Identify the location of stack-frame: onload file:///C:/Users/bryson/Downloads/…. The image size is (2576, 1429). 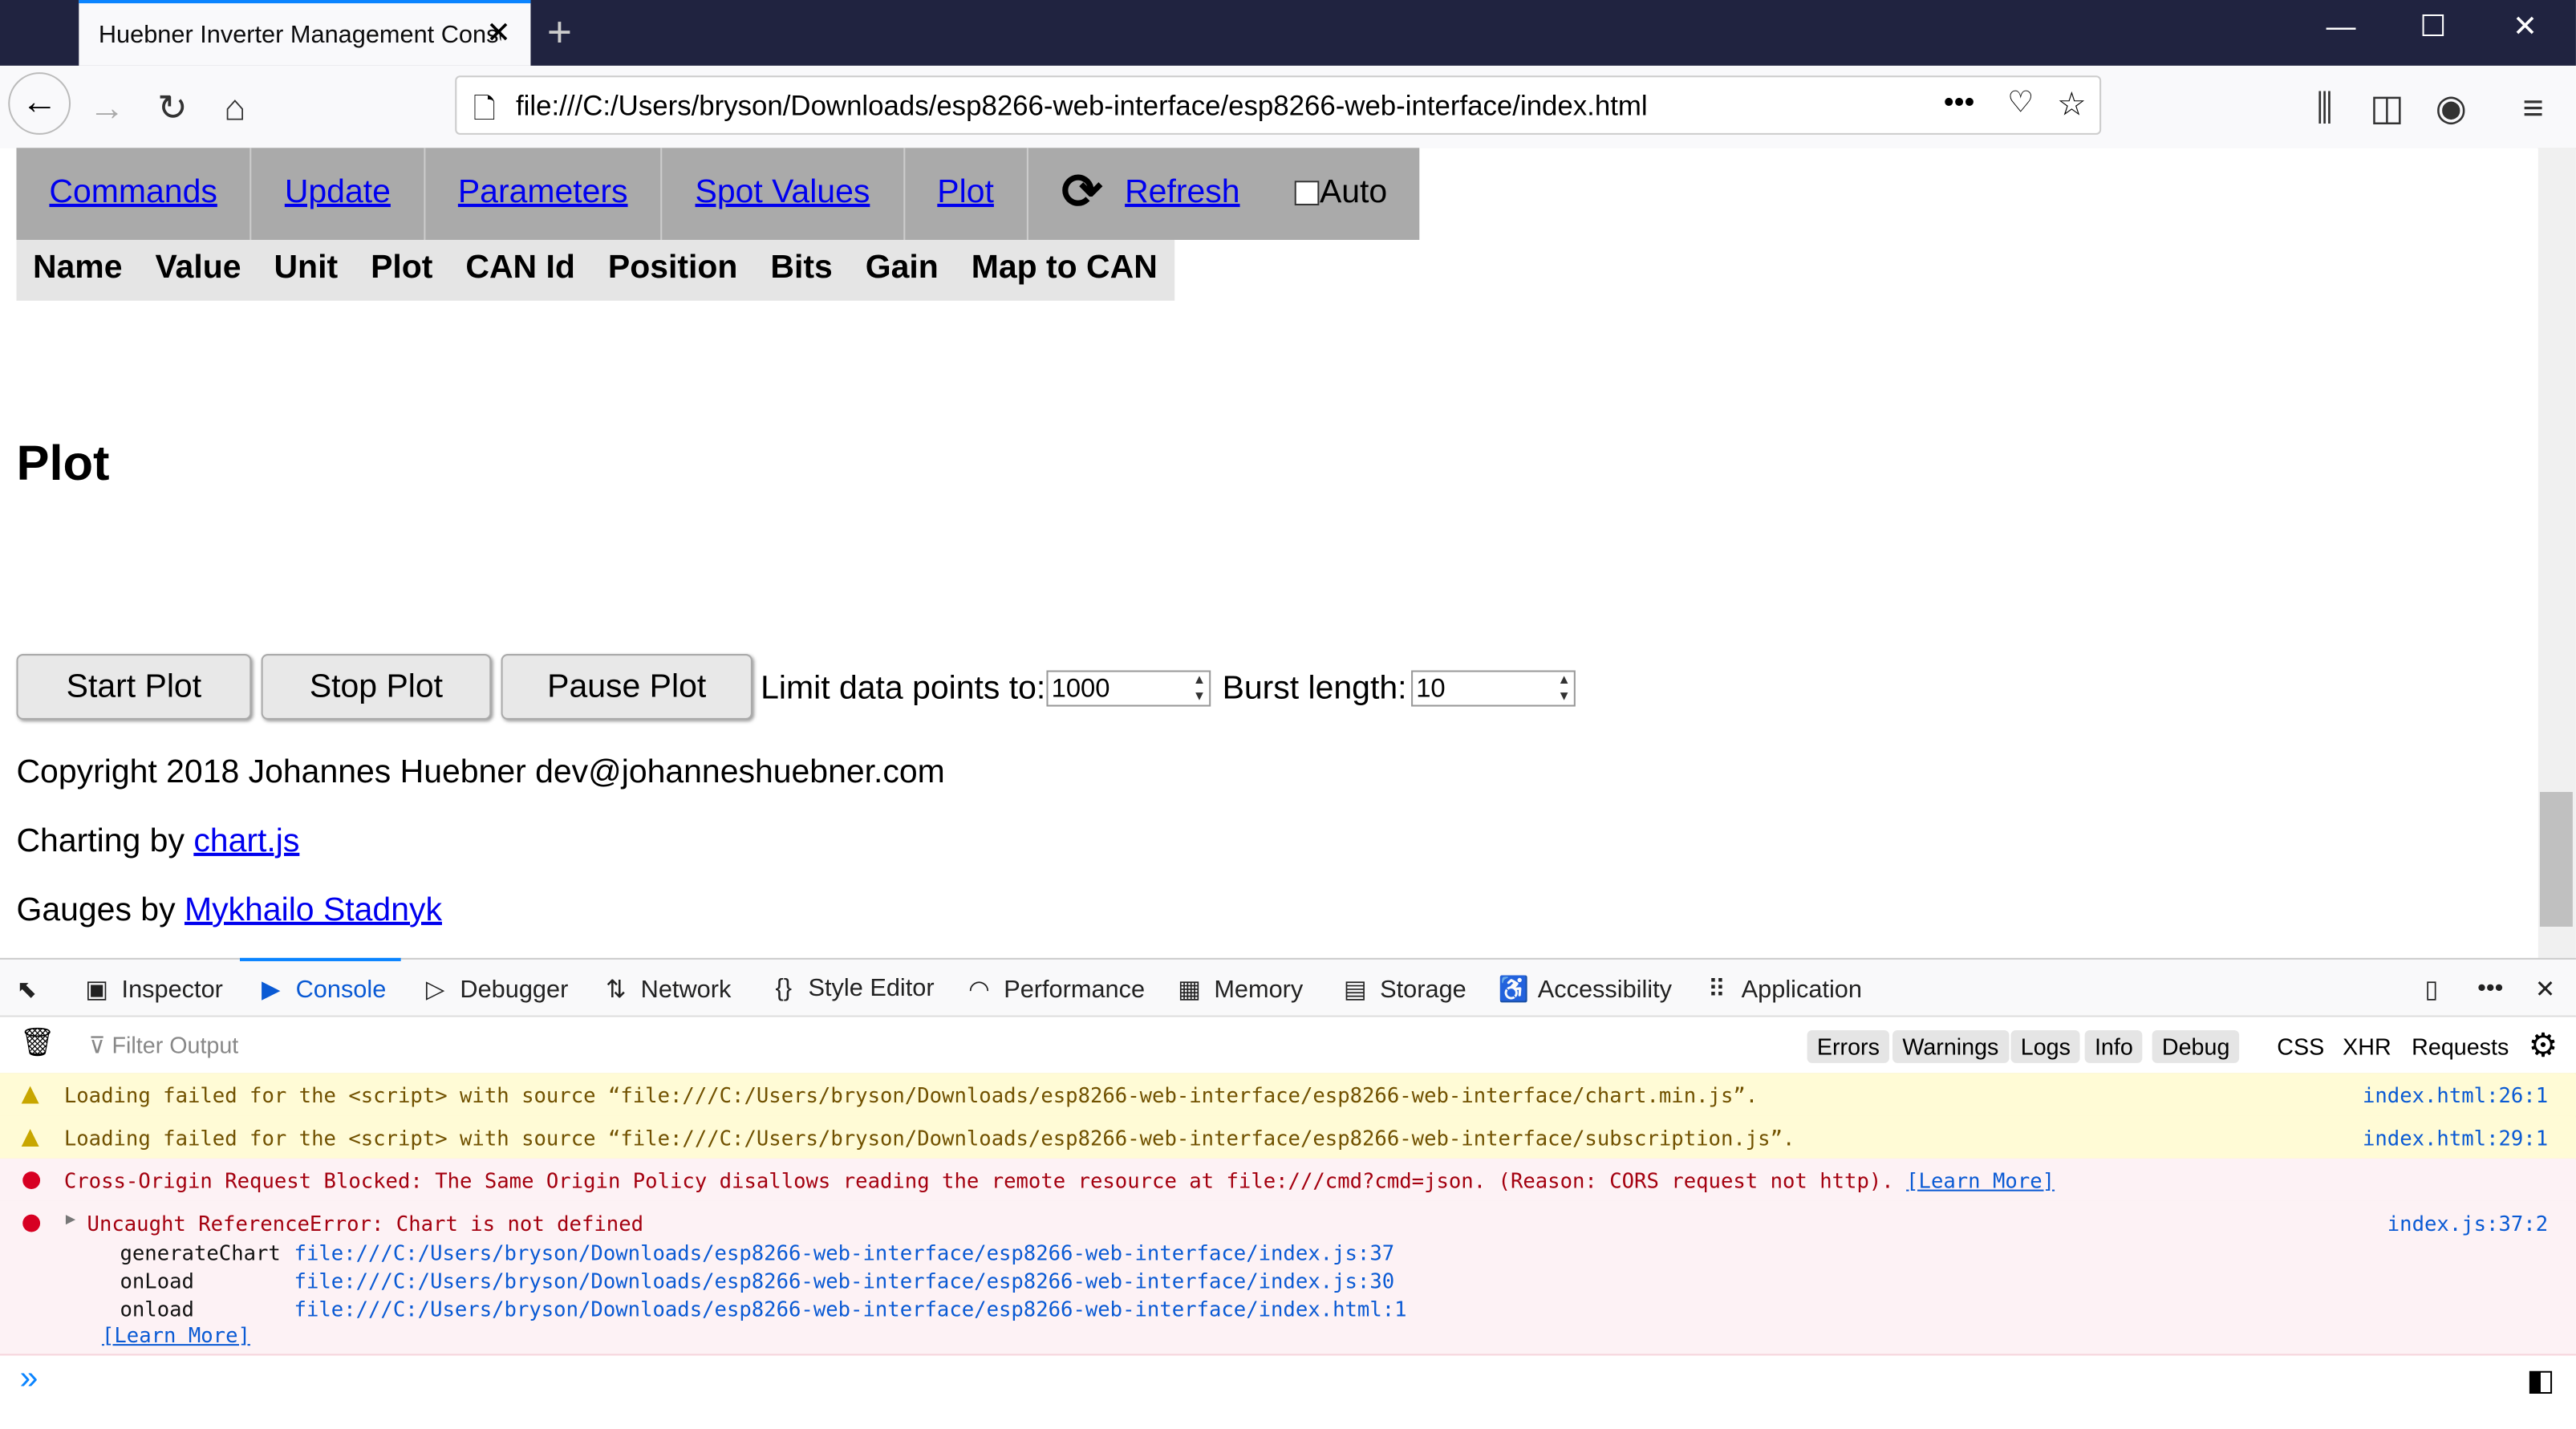
(763, 1309).